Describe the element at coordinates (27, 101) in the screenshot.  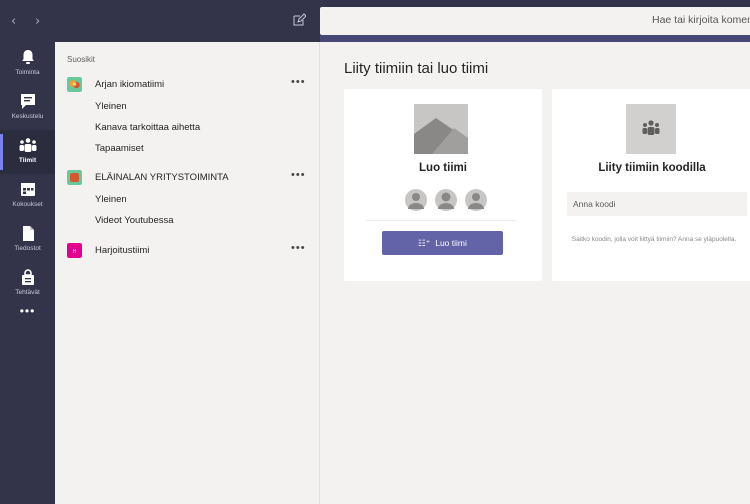
I see `chat-icon` at that location.